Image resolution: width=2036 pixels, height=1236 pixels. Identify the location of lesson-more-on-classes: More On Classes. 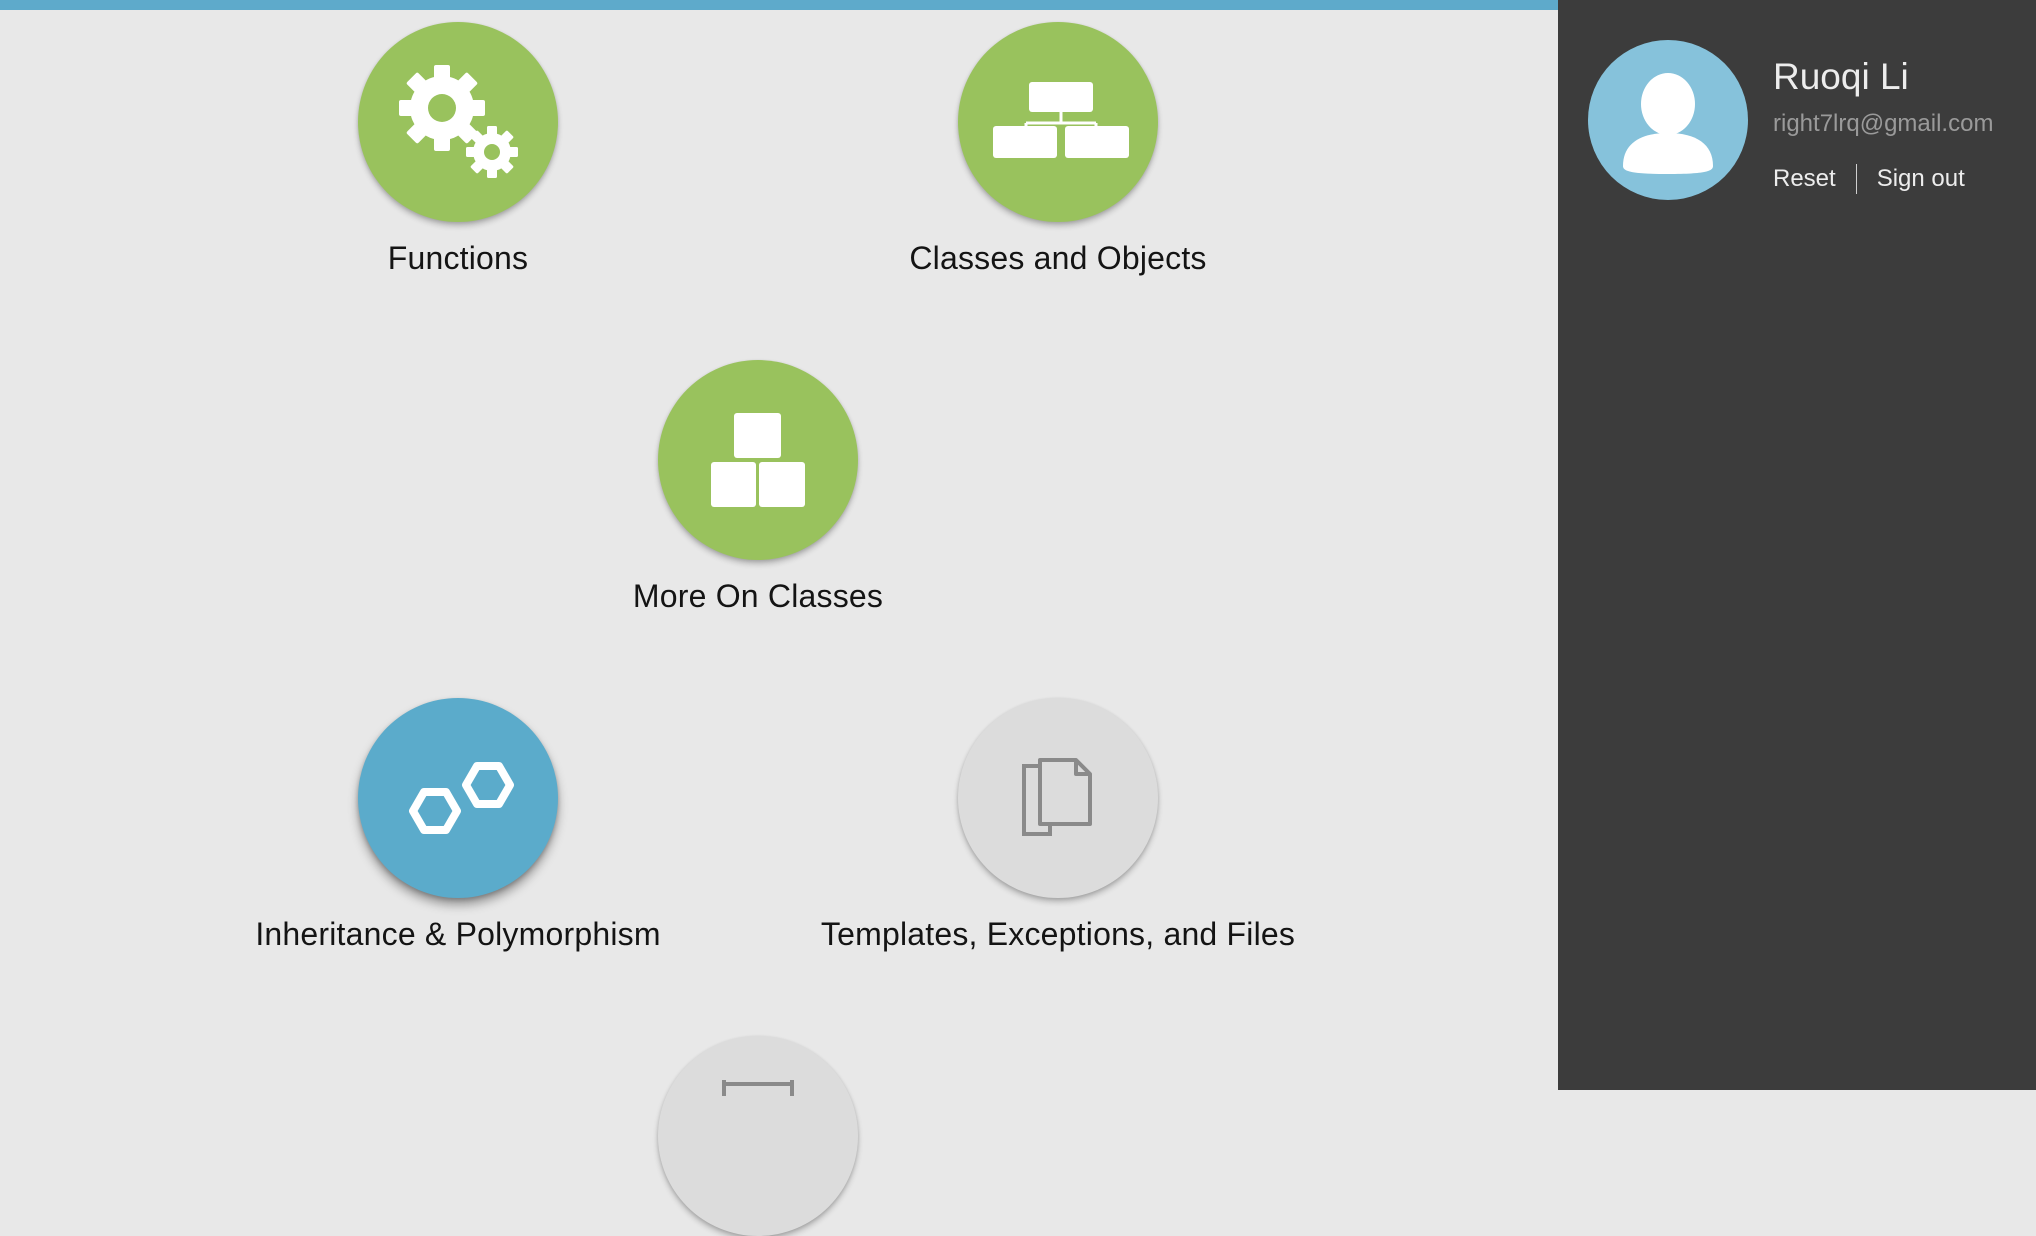
(758, 487).